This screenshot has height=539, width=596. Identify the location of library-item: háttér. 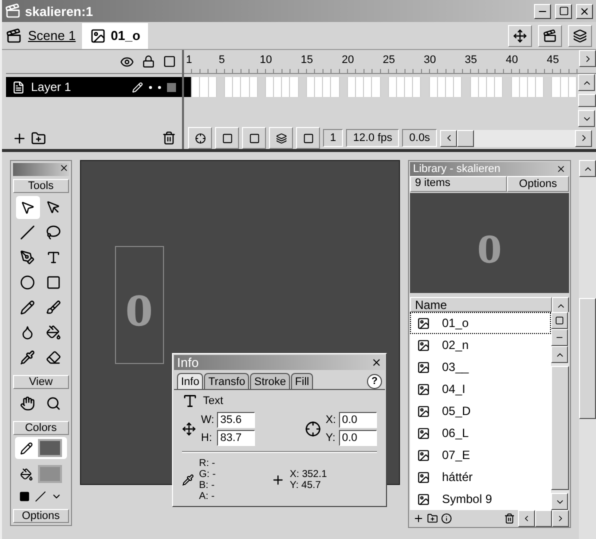
(481, 477).